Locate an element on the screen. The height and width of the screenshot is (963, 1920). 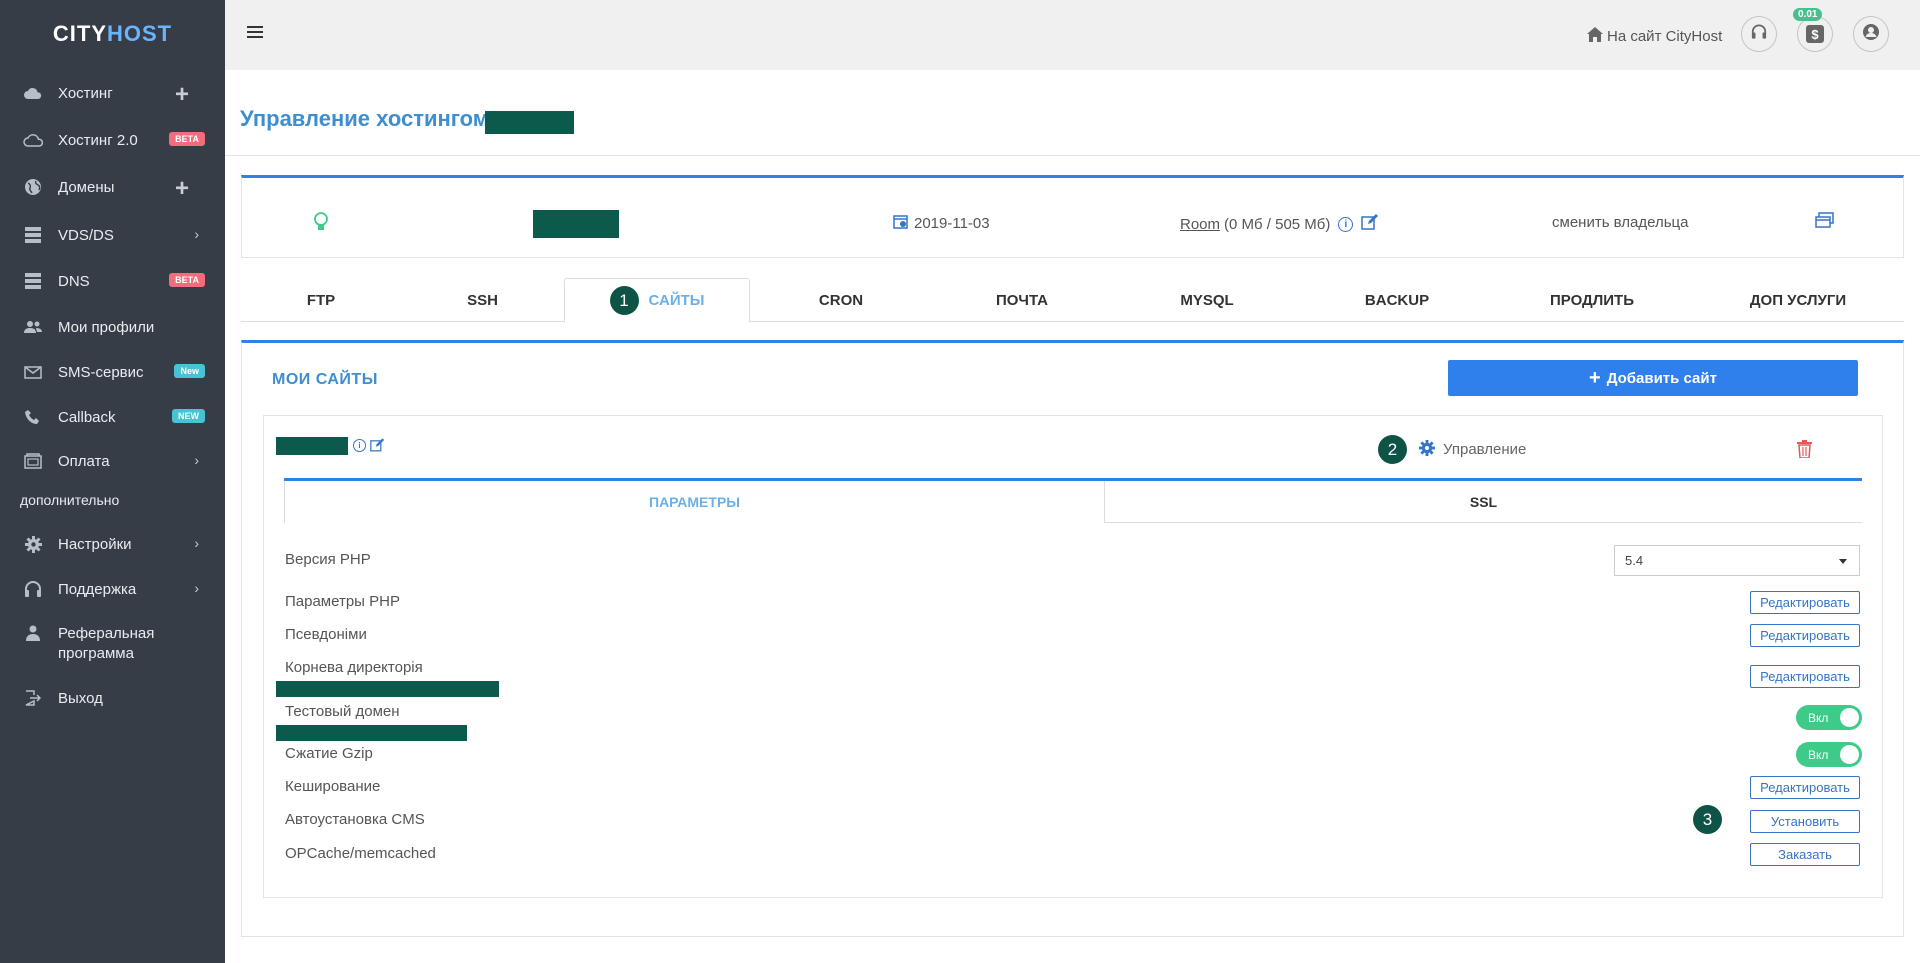
room-usage: (0 Мб / 505 Мб) is located at coordinates (1277, 224).